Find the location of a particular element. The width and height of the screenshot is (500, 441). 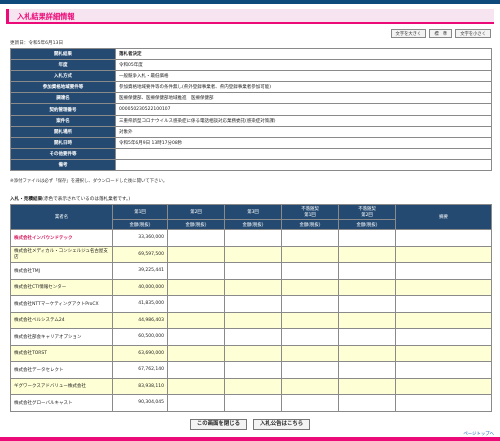

font-standard-button: 標 準 is located at coordinates (441, 33).